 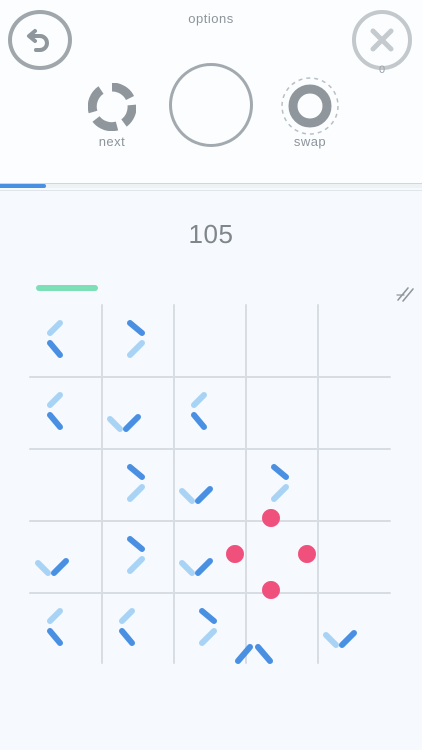 What do you see at coordinates (254, 654) in the screenshot?
I see `board-piece-caret` at bounding box center [254, 654].